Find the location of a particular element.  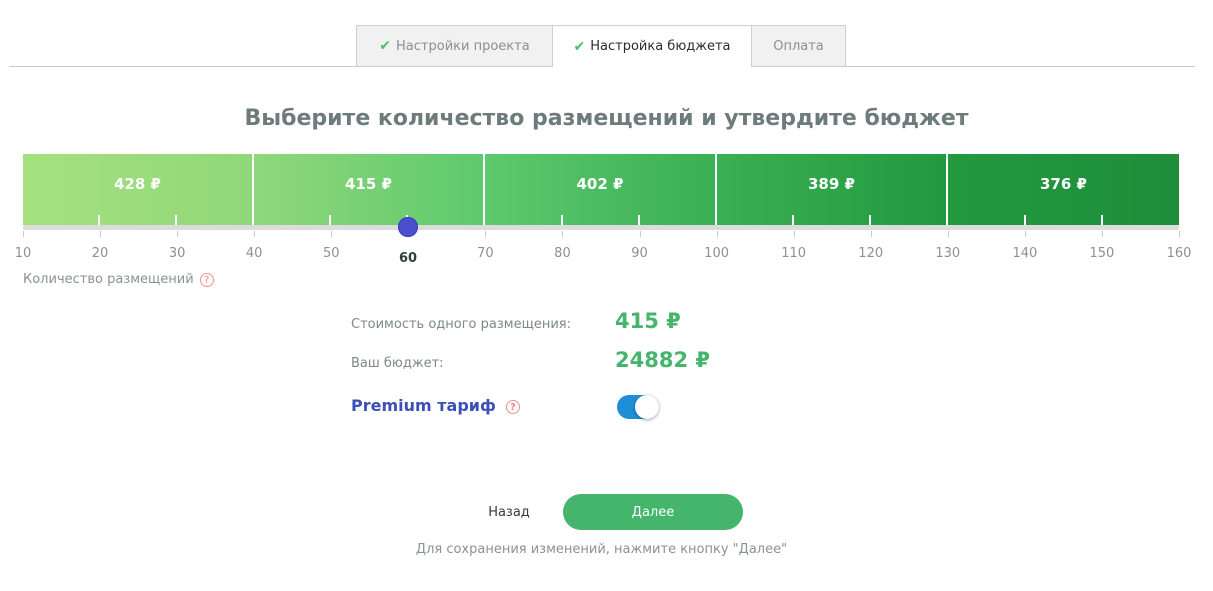

premium-toggle is located at coordinates (638, 407).